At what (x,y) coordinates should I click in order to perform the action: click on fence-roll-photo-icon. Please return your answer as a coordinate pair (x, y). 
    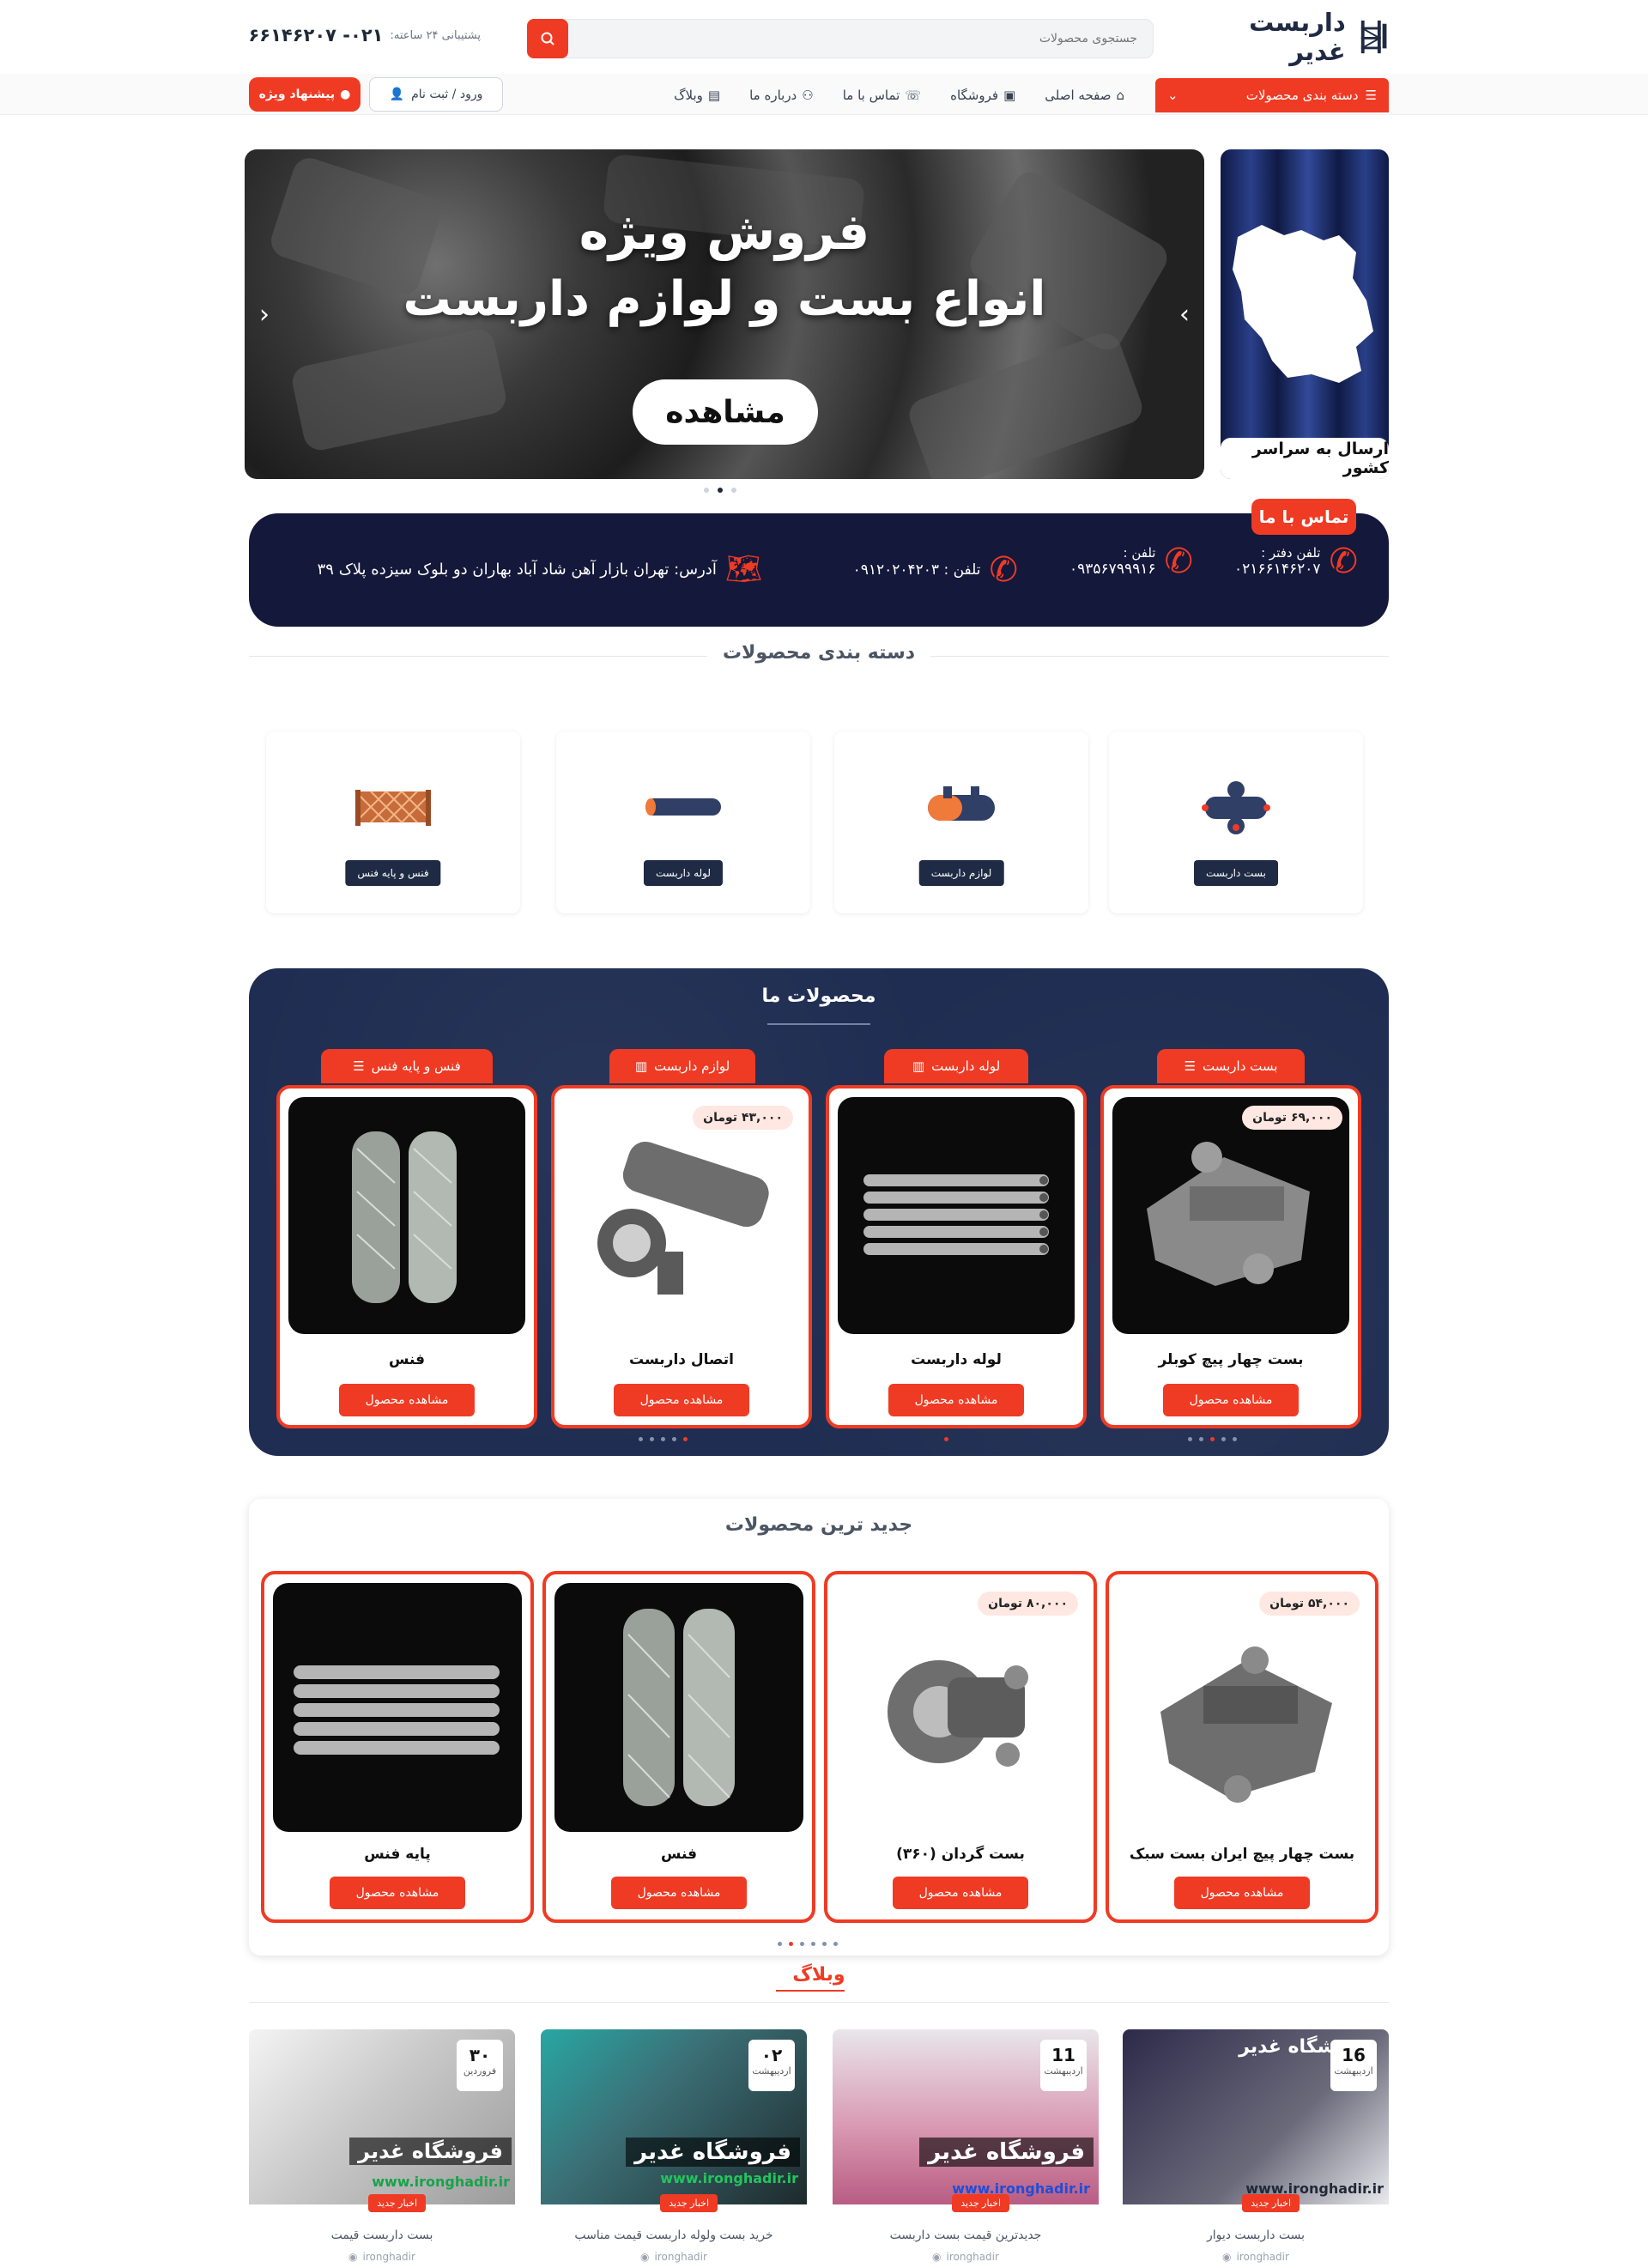
    Looking at the image, I should click on (404, 1217).